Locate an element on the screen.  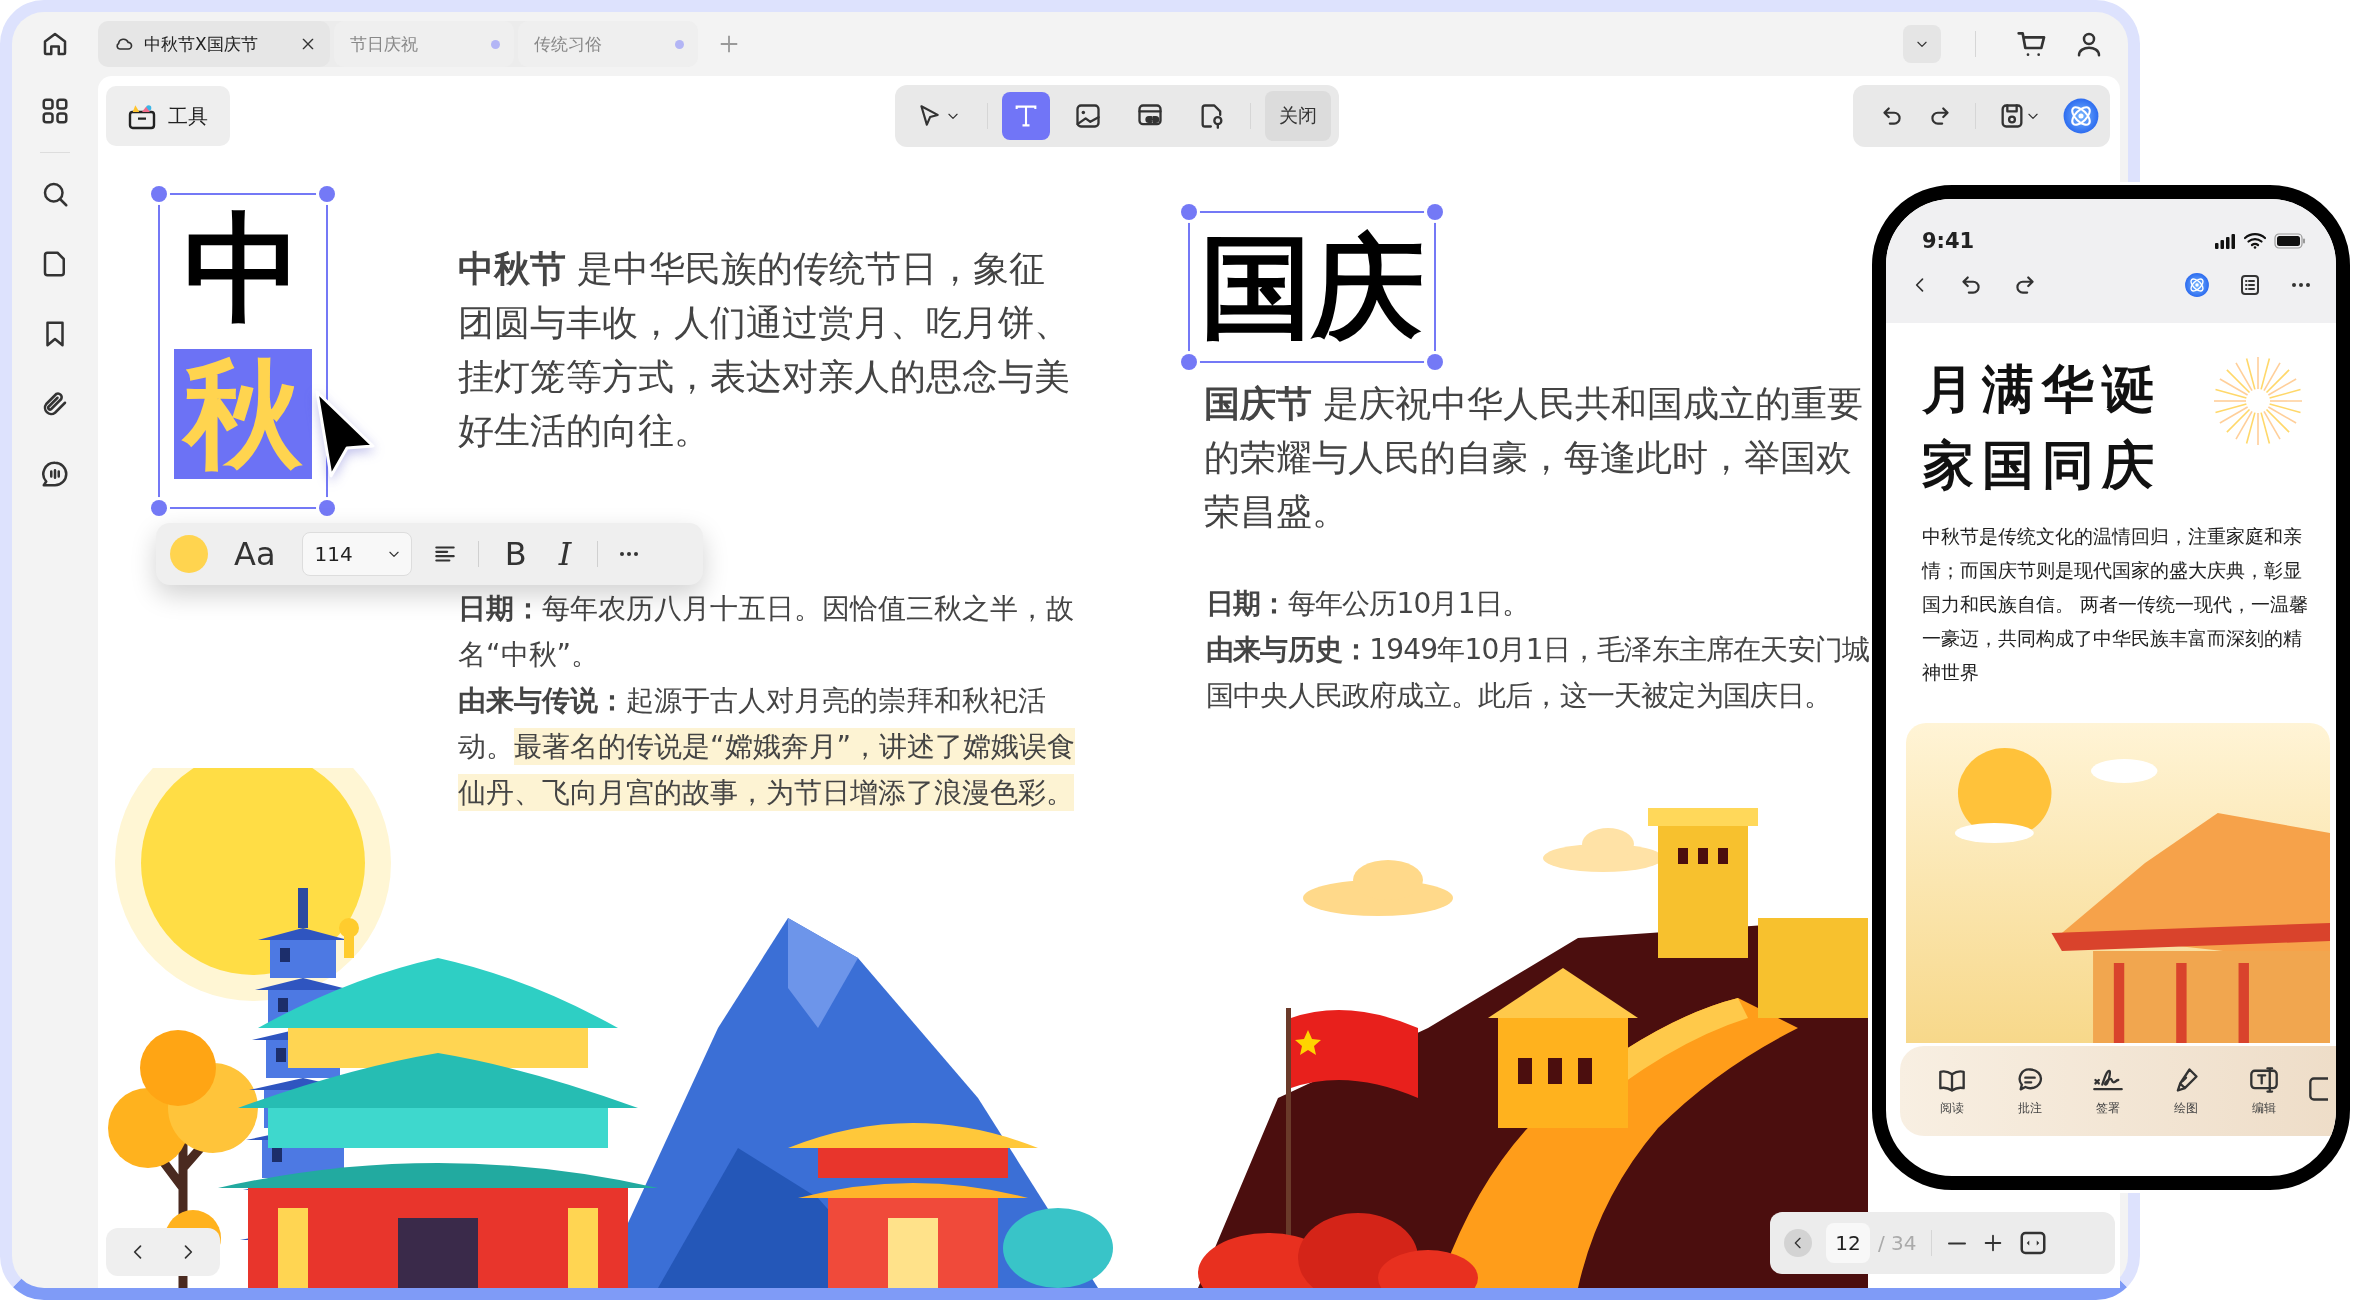
page-total: / 34 is located at coordinates (1897, 1243).